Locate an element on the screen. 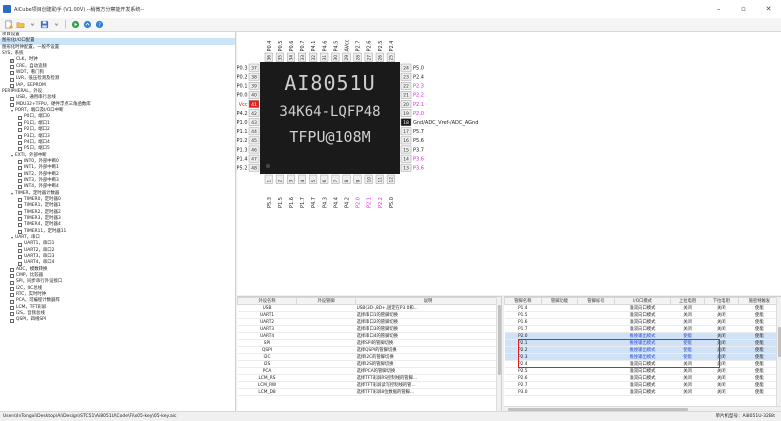 This screenshot has width=781, height=421. table-row: PCA 选择PCA的管脚切换 is located at coordinates (369, 371).